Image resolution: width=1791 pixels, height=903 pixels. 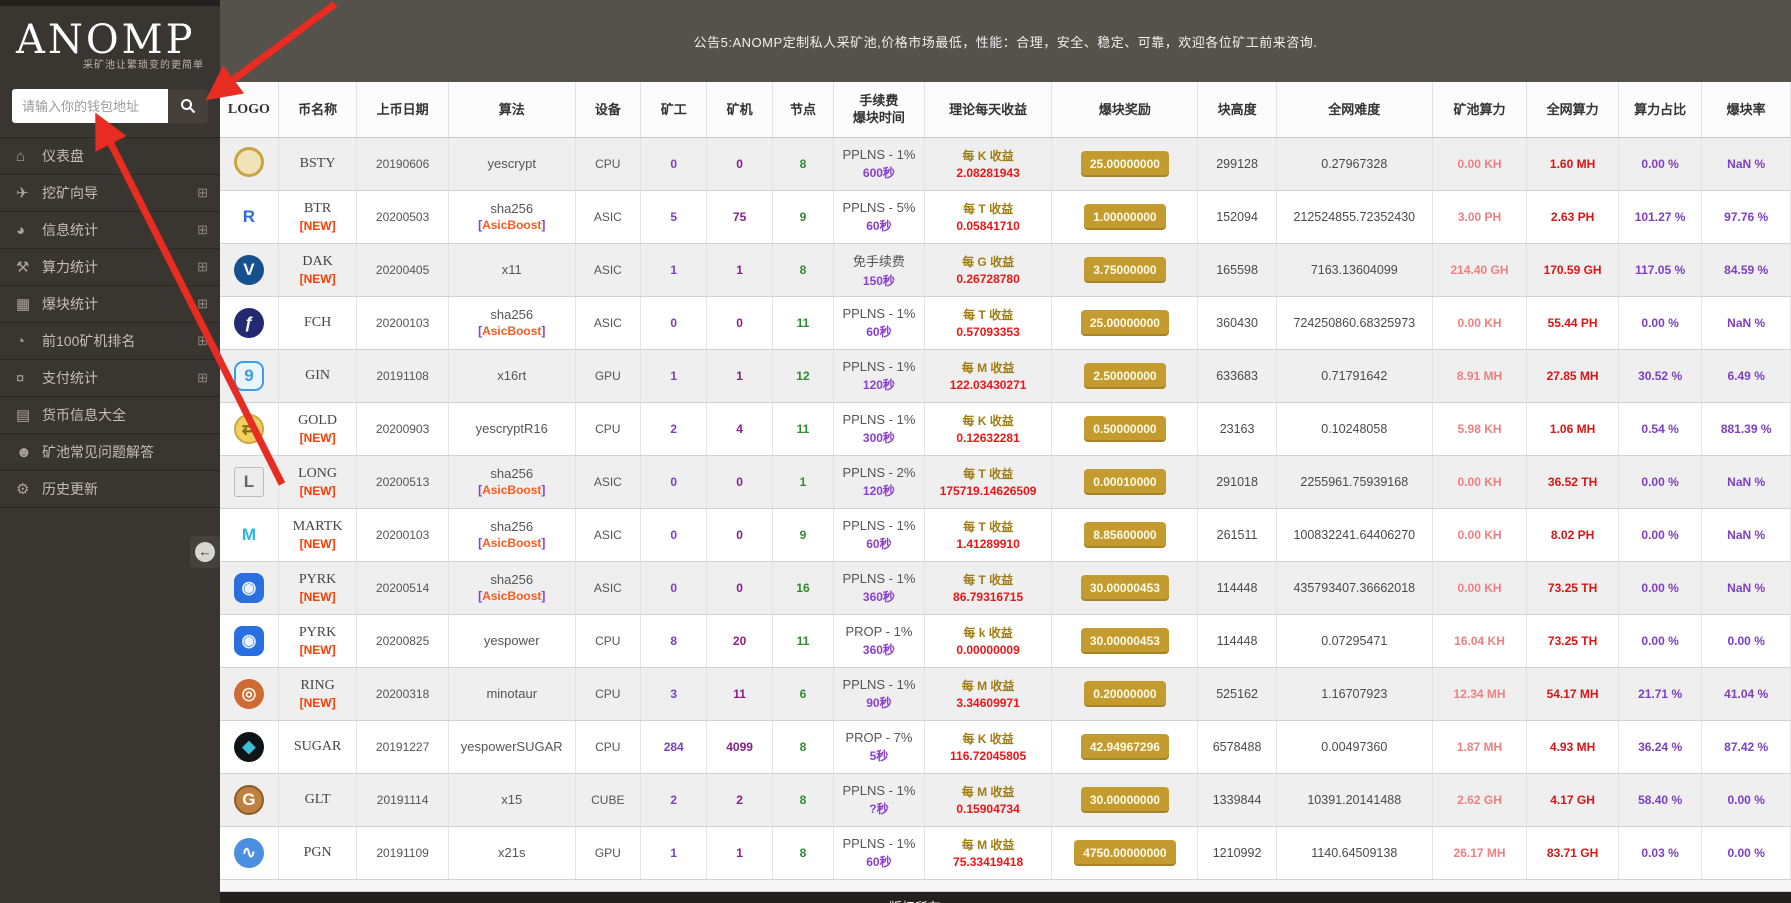 What do you see at coordinates (674, 694) in the screenshot?
I see `workers-count: 3` at bounding box center [674, 694].